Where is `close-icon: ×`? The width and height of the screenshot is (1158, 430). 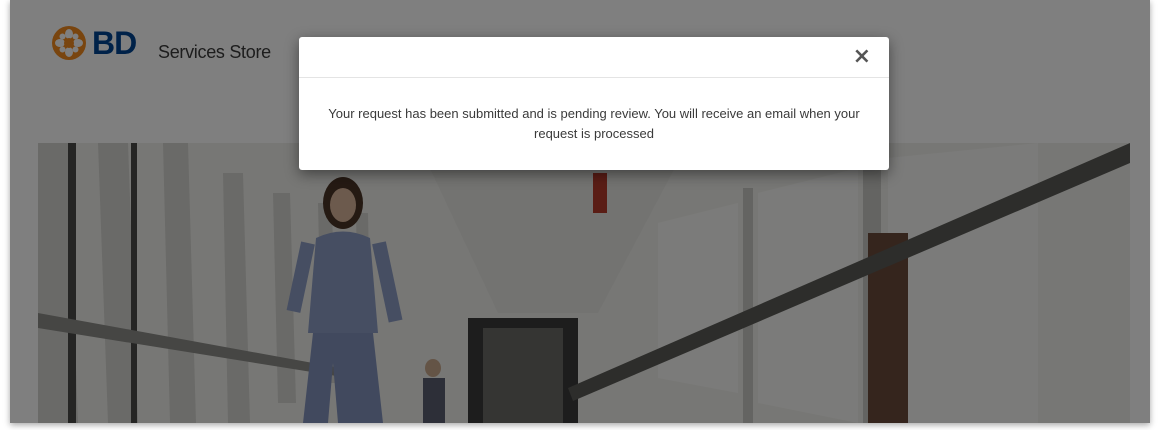
close-icon: × is located at coordinates (862, 57).